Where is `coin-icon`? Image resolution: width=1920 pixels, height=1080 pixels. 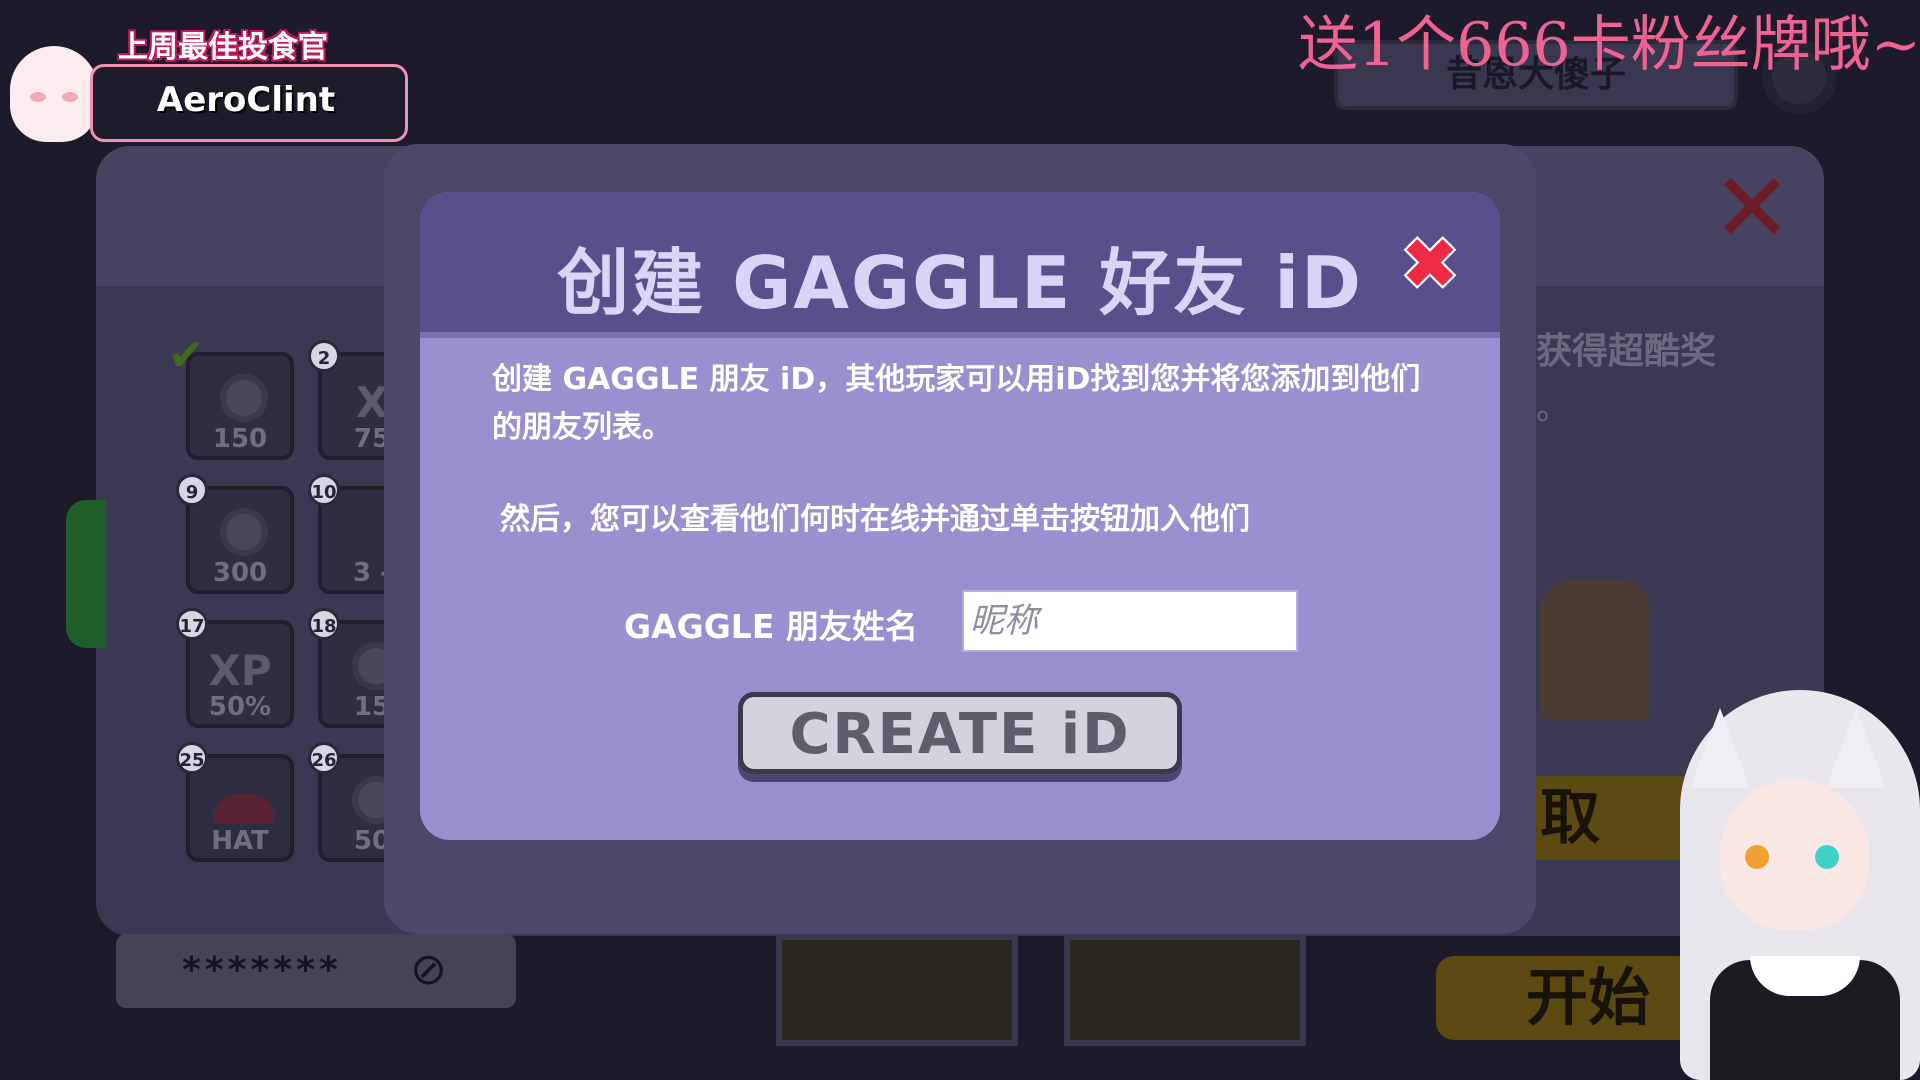
coin-icon is located at coordinates (244, 398).